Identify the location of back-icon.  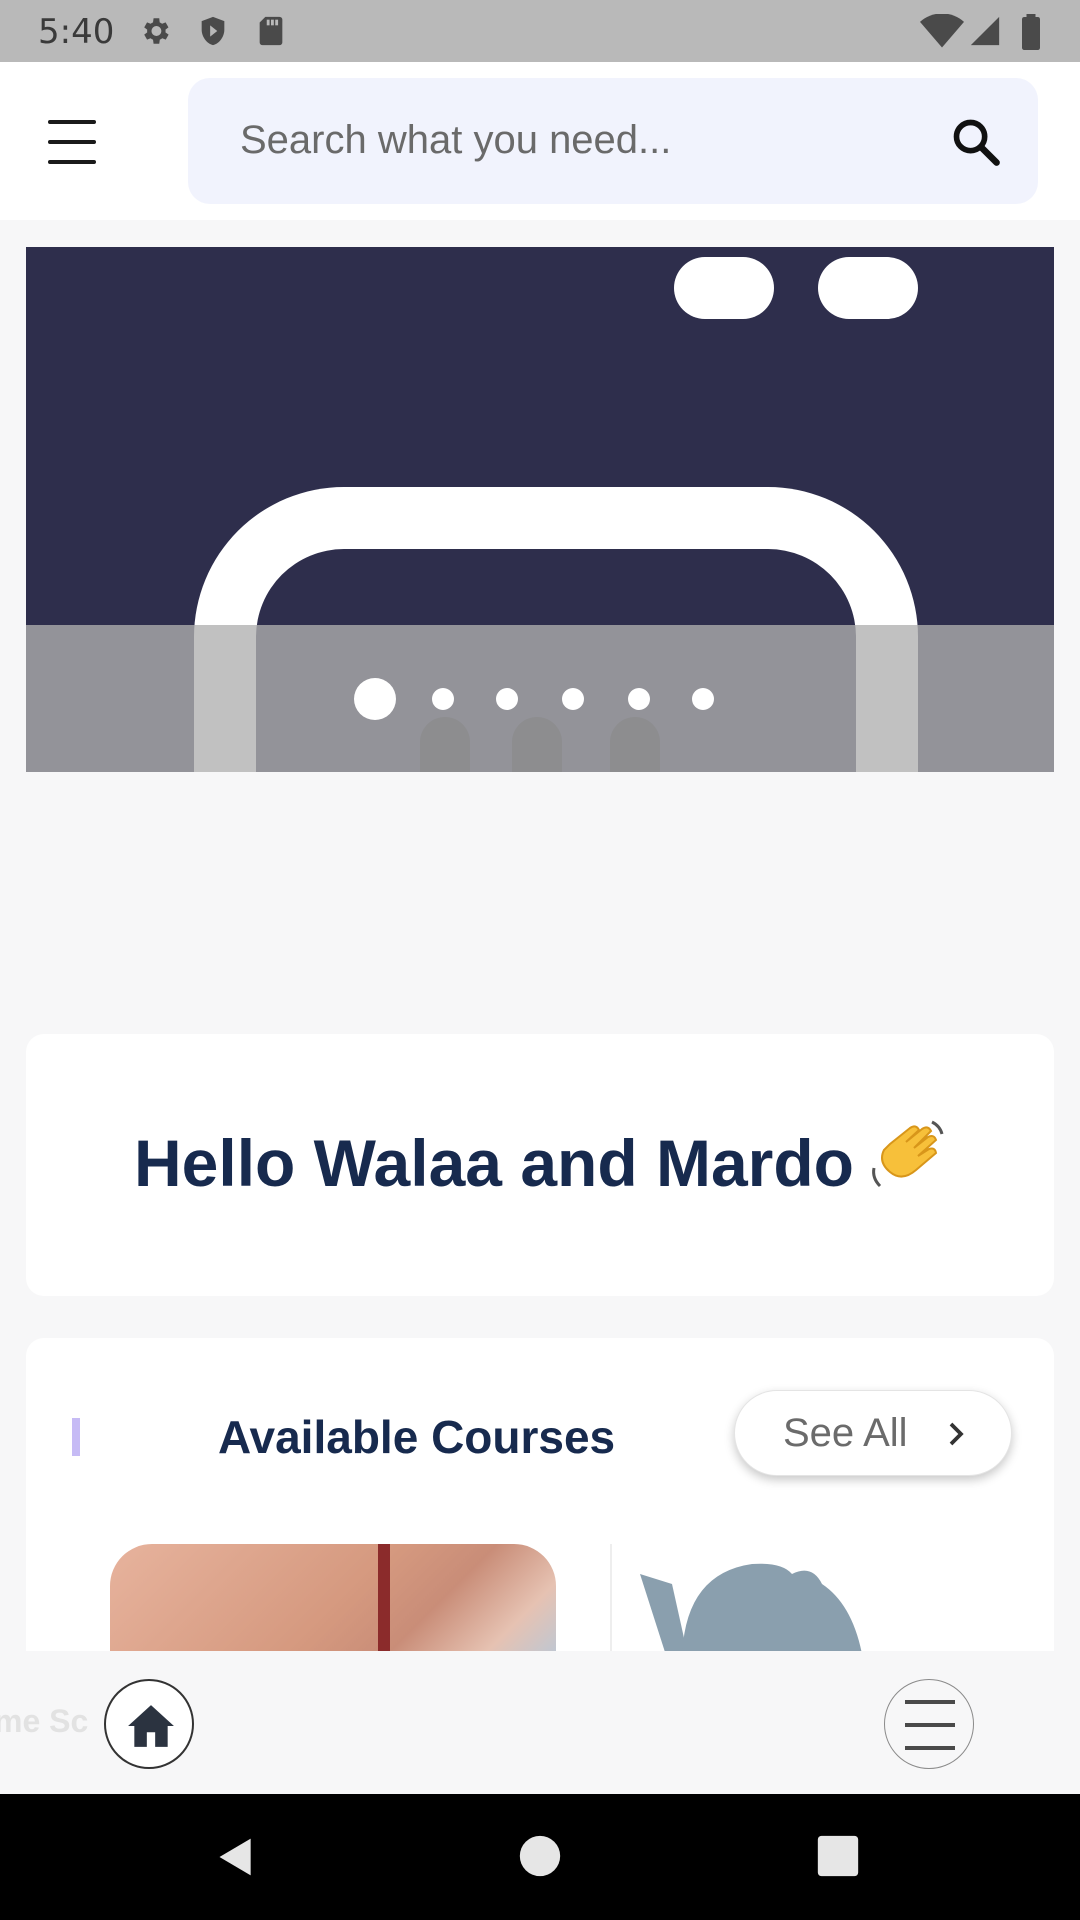
(236, 1857).